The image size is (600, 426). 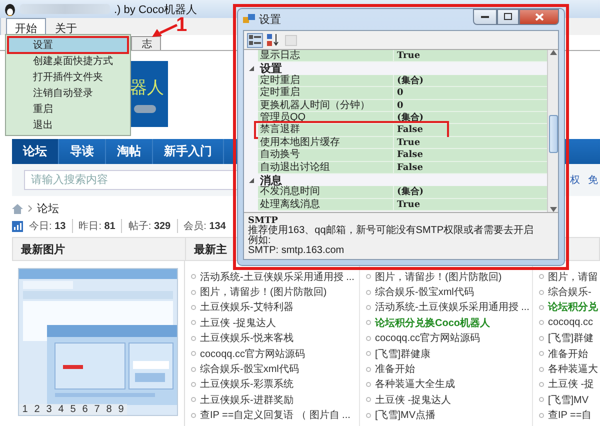 I want to click on header-link: 免, so click(x=593, y=180).